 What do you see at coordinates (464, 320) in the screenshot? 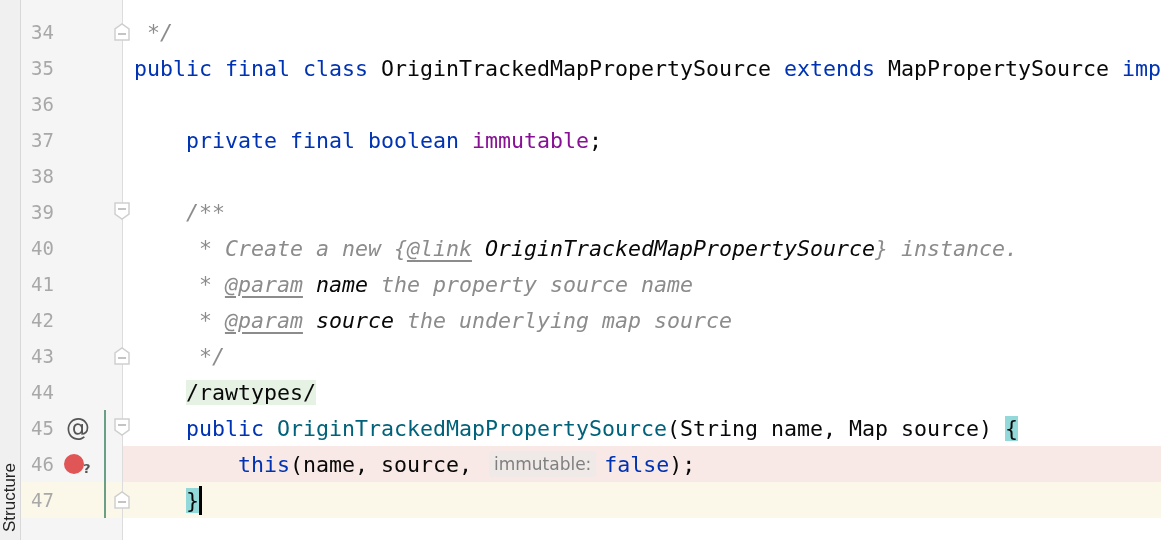
I see `code-text: * @param source the underlying map source` at bounding box center [464, 320].